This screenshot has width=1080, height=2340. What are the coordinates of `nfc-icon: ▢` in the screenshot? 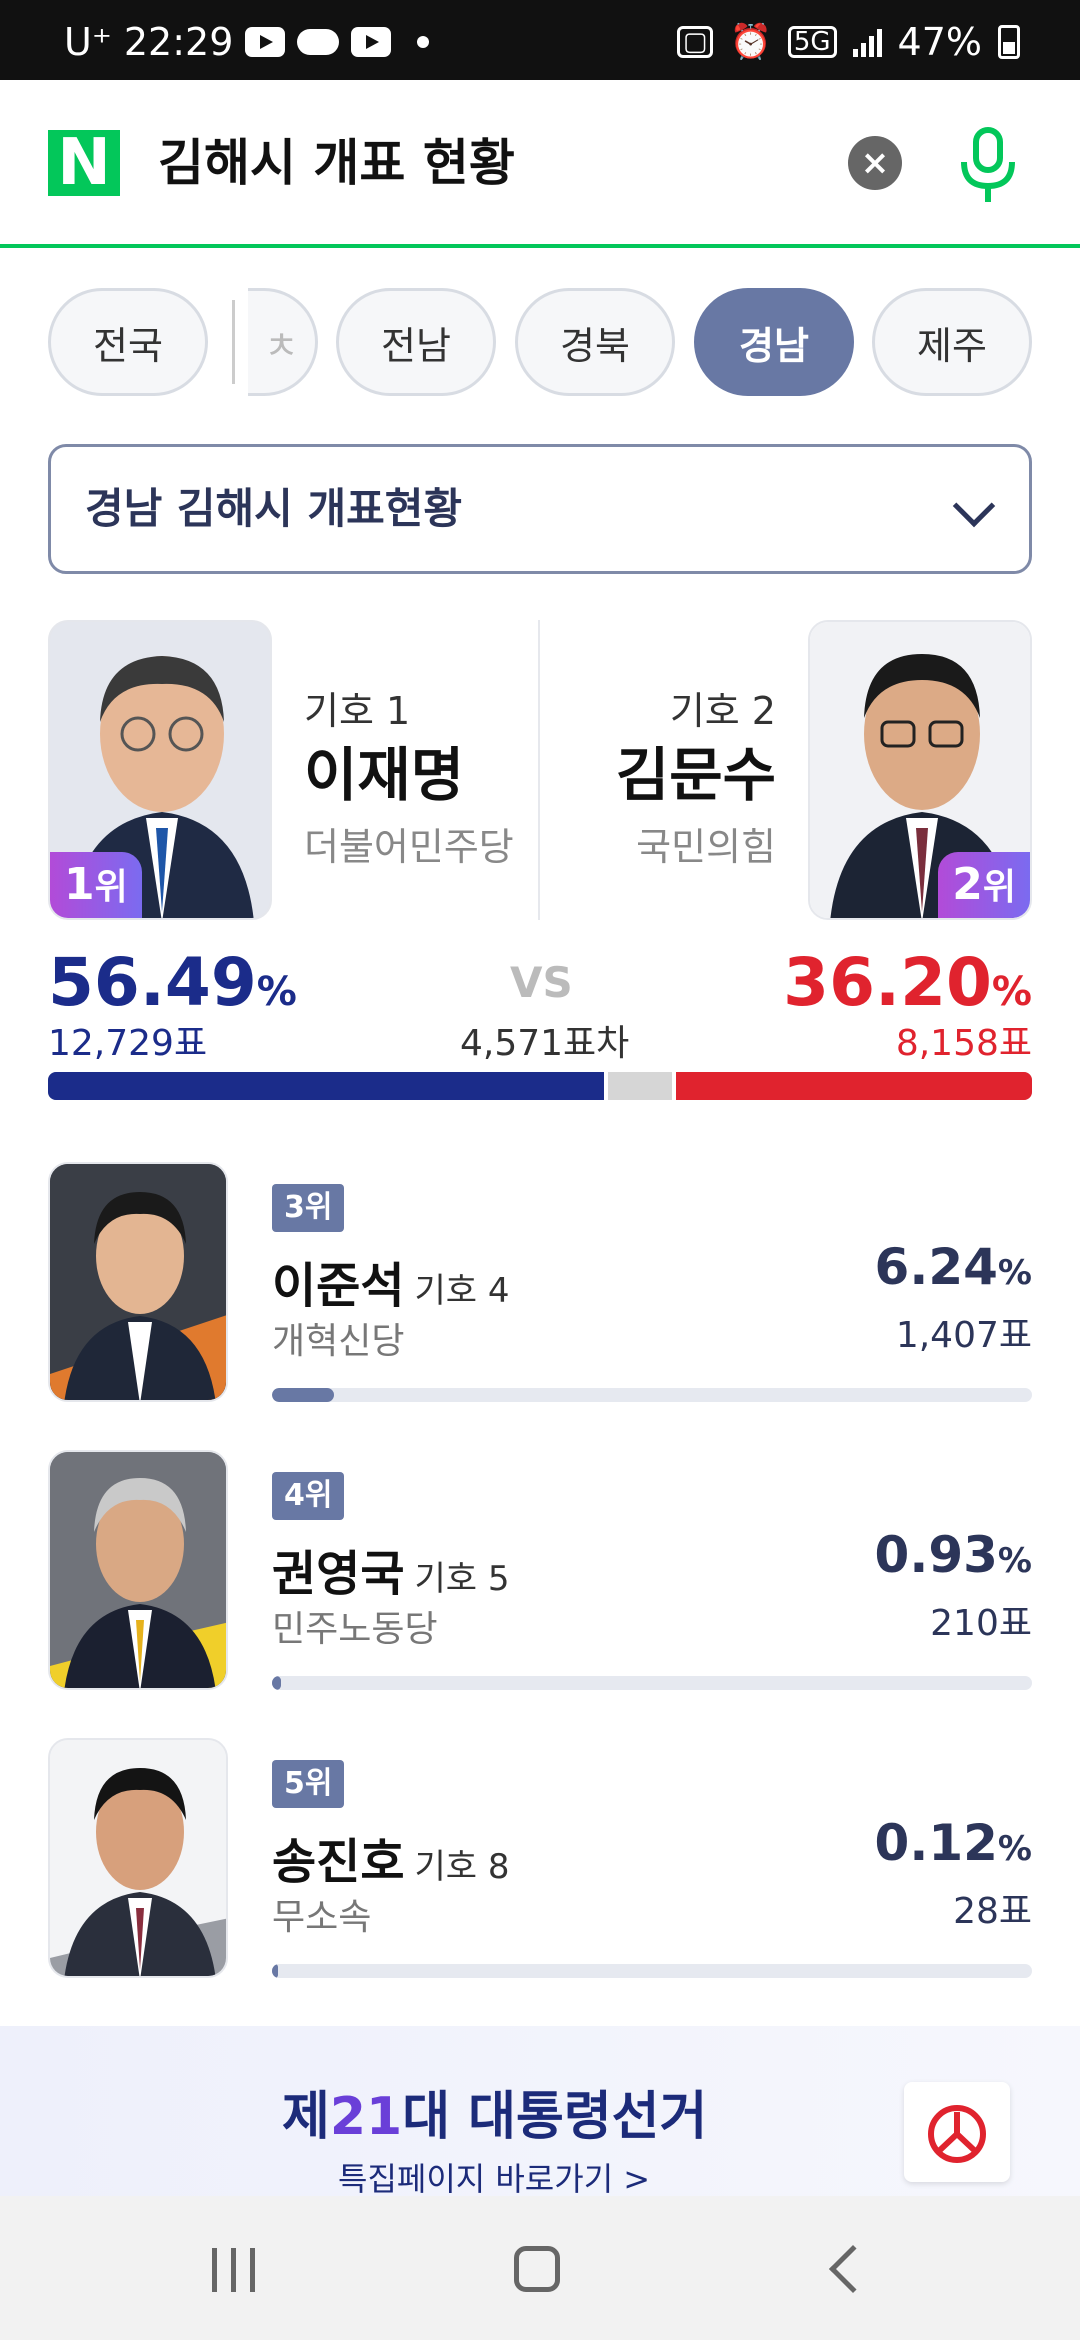 It's located at (695, 42).